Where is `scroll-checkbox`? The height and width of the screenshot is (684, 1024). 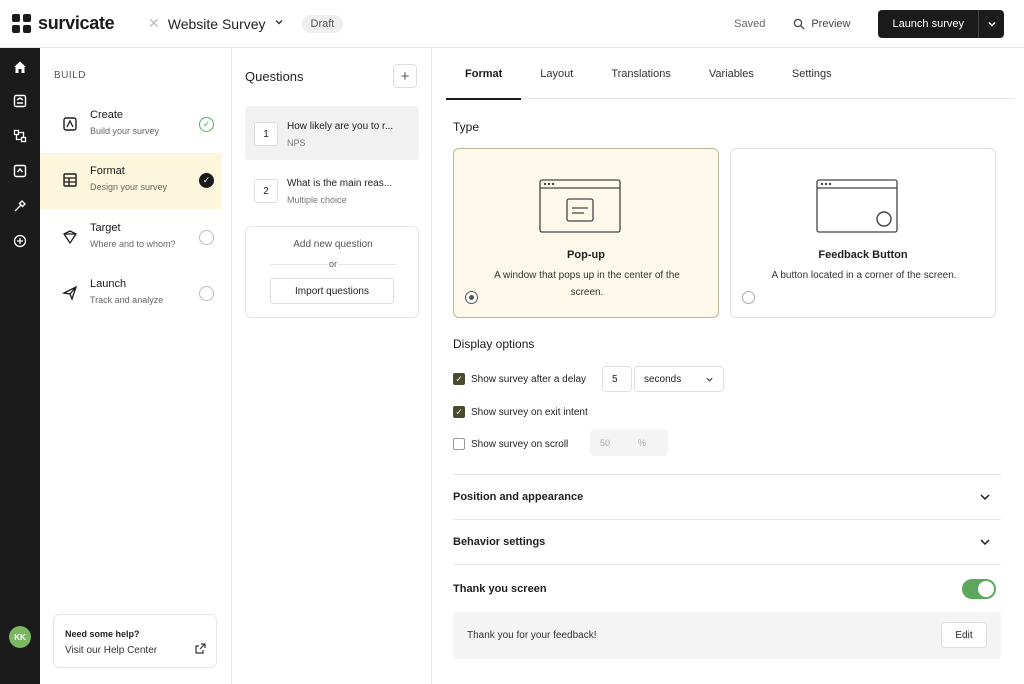 scroll-checkbox is located at coordinates (459, 444).